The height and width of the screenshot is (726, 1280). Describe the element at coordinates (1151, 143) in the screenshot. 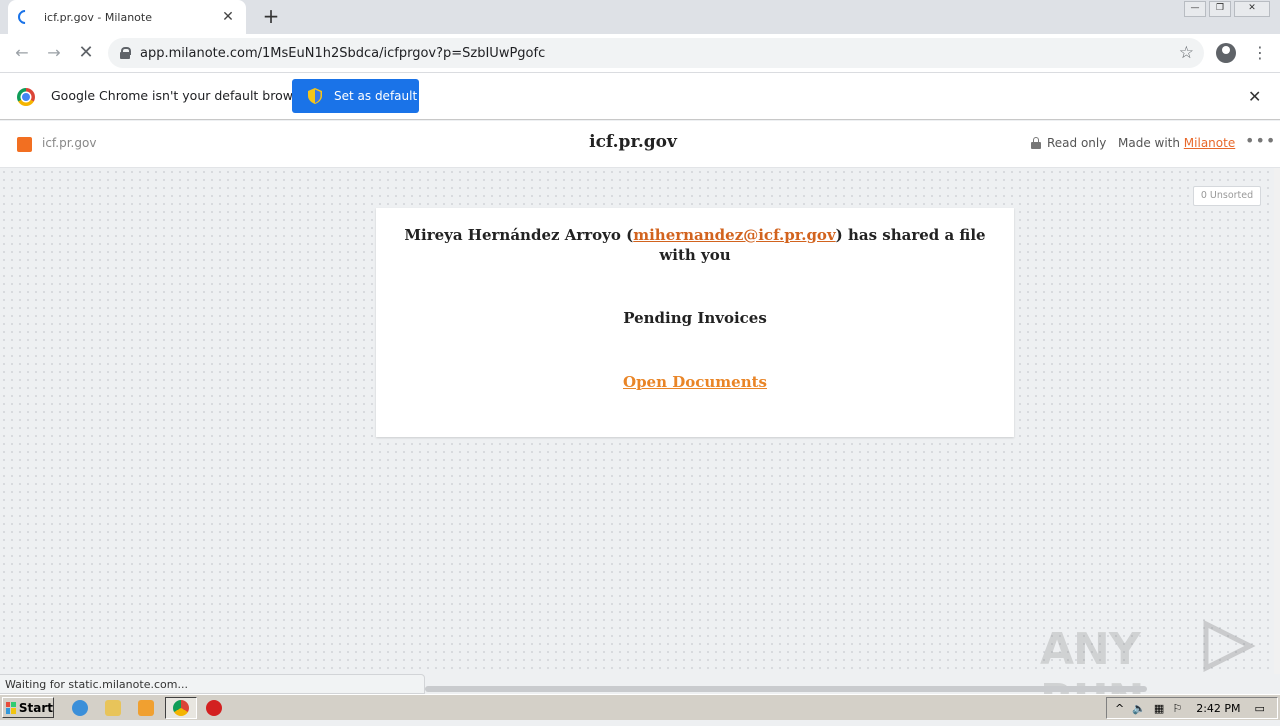

I see `made-with-prefix: Made with` at that location.